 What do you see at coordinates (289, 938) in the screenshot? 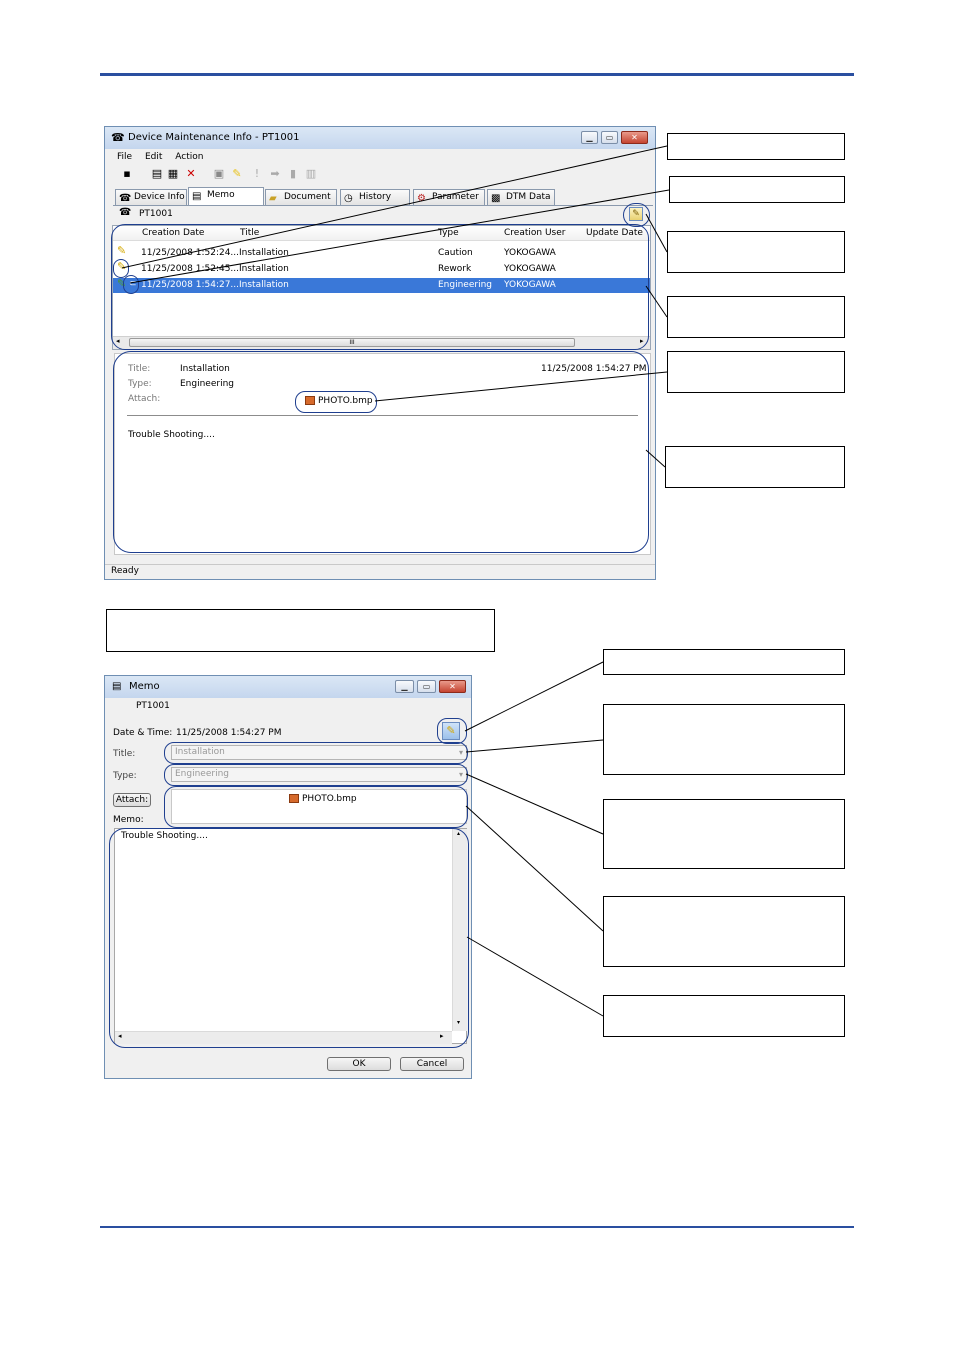
I see `highlight-memo-text` at bounding box center [289, 938].